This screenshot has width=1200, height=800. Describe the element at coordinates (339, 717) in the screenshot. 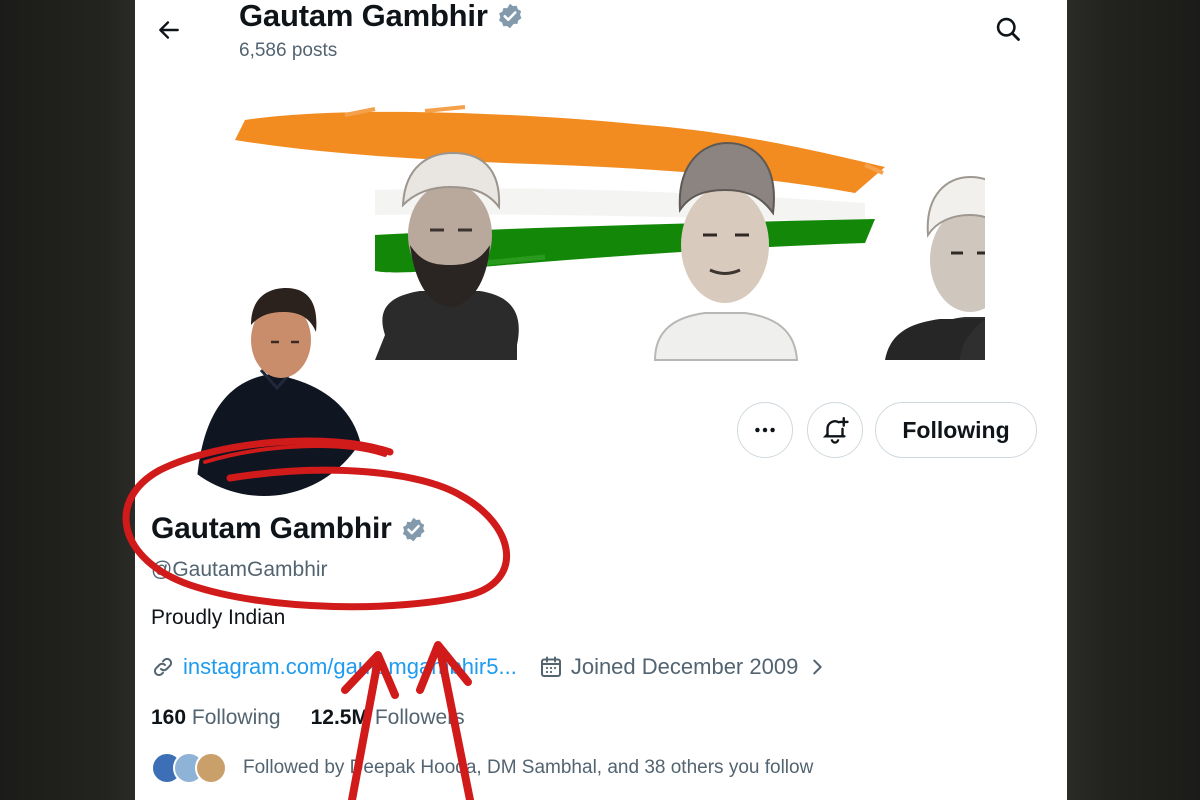

I see `followers-count: 12.5M` at that location.